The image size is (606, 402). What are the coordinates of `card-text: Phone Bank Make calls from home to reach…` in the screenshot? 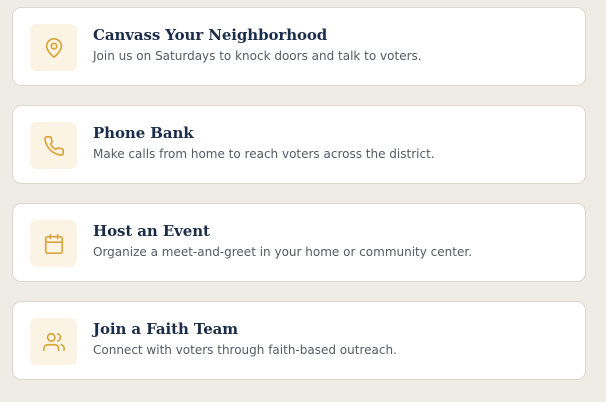 It's located at (333, 143).